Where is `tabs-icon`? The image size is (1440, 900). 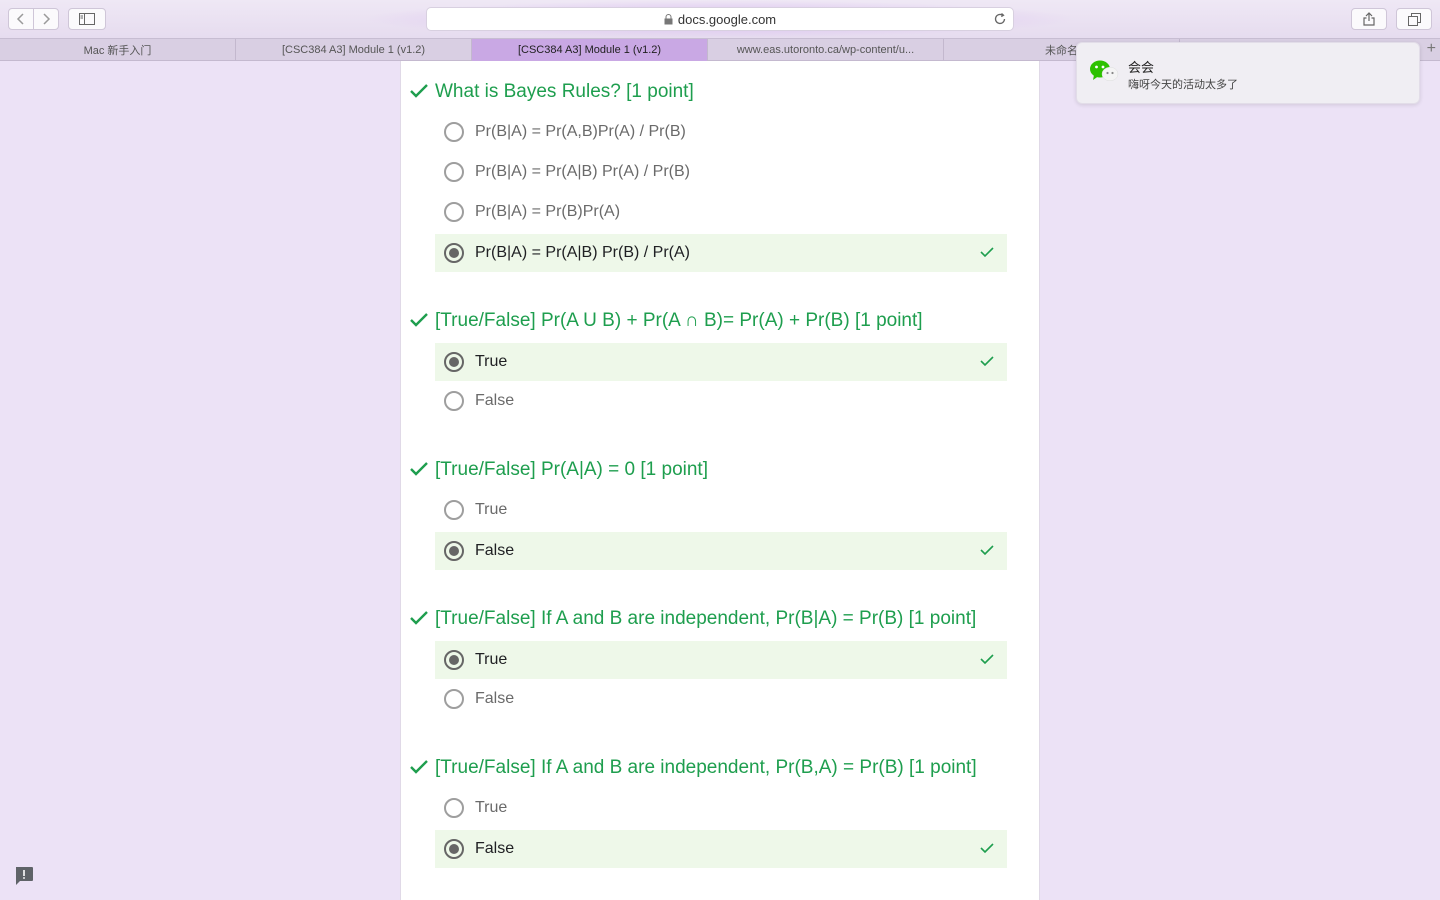
tabs-icon is located at coordinates (1414, 19).